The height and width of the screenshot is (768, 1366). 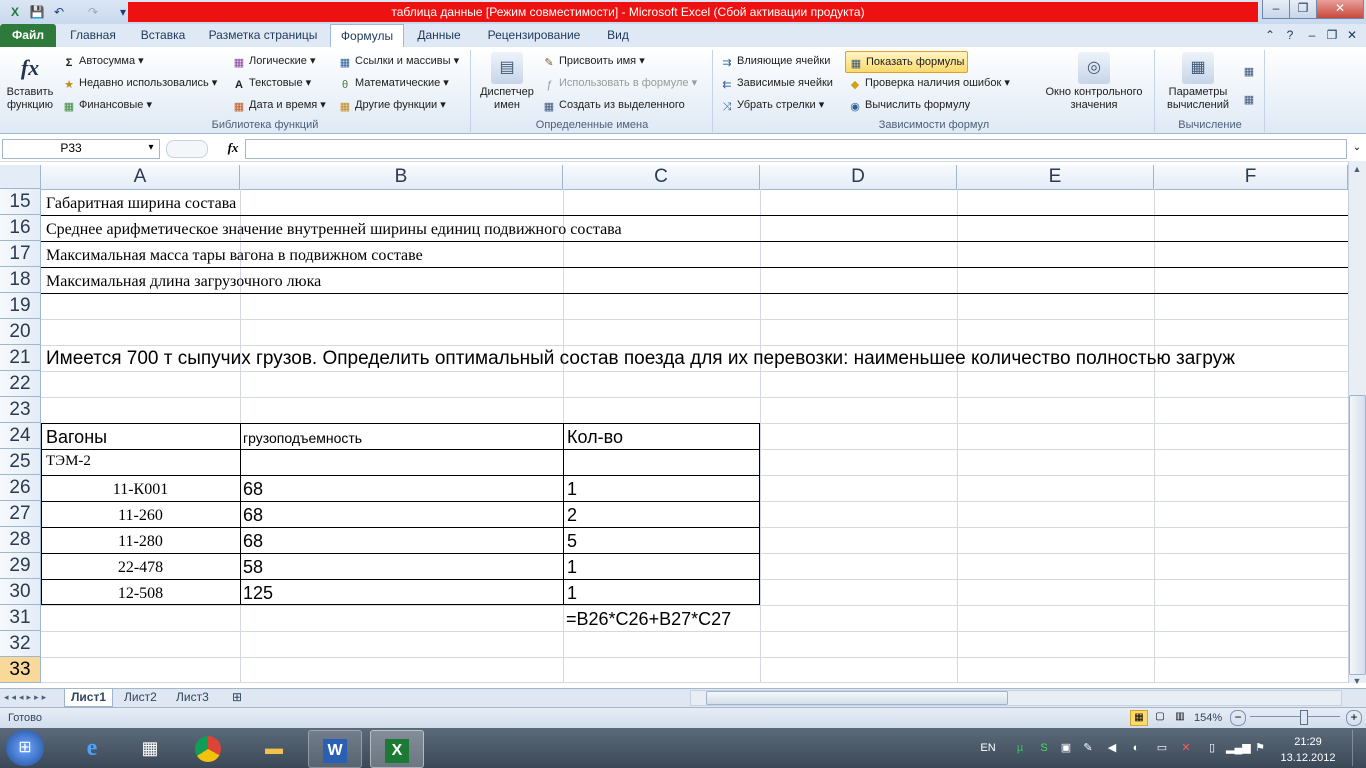 What do you see at coordinates (76, 437) in the screenshot?
I see `cell-a24: Вагоны` at bounding box center [76, 437].